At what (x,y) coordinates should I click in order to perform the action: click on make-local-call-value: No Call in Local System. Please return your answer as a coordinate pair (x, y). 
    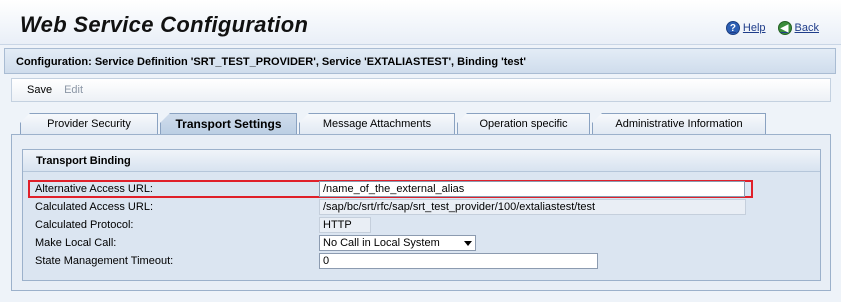
    Looking at the image, I should click on (381, 243).